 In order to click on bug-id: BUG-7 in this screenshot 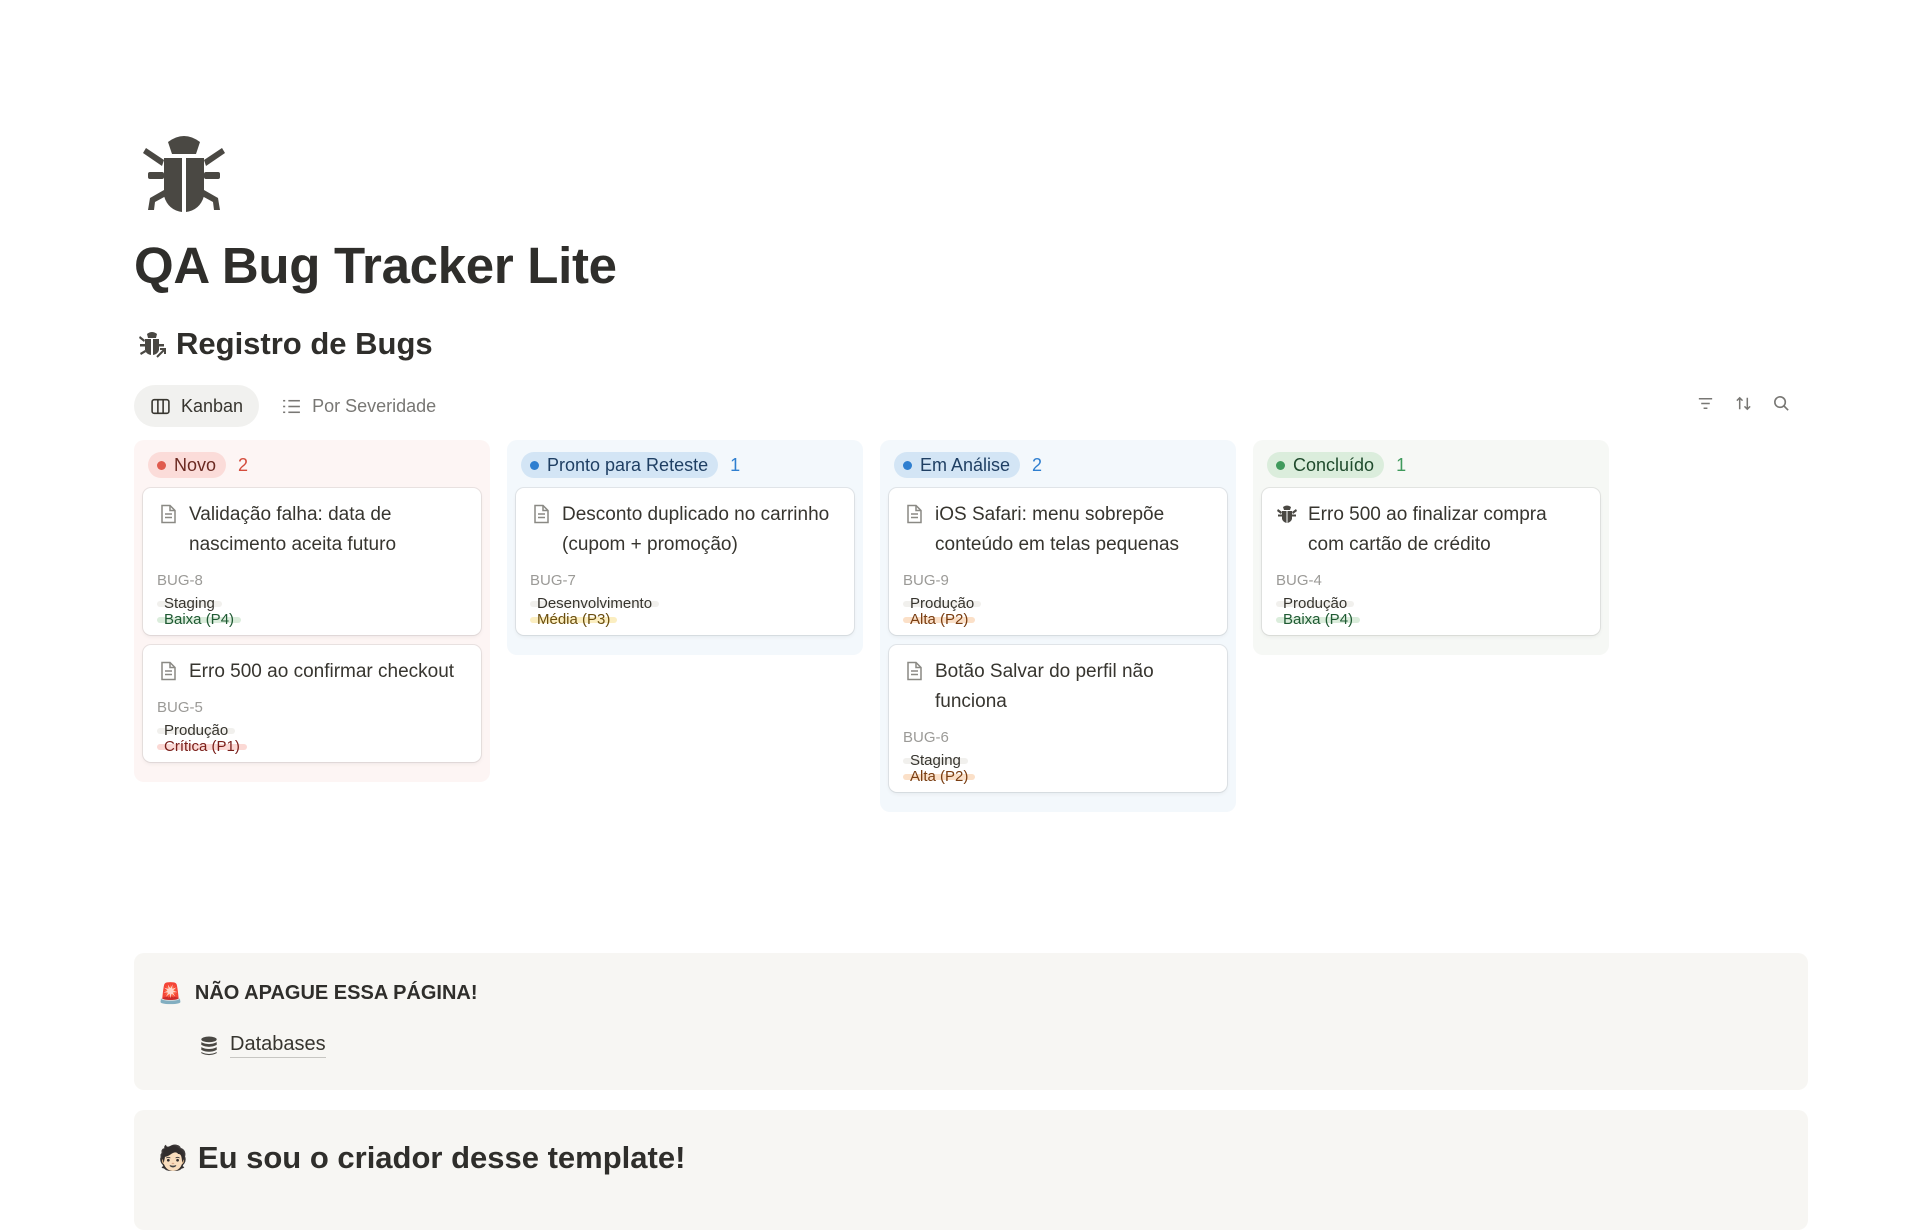, I will do `click(553, 580)`.